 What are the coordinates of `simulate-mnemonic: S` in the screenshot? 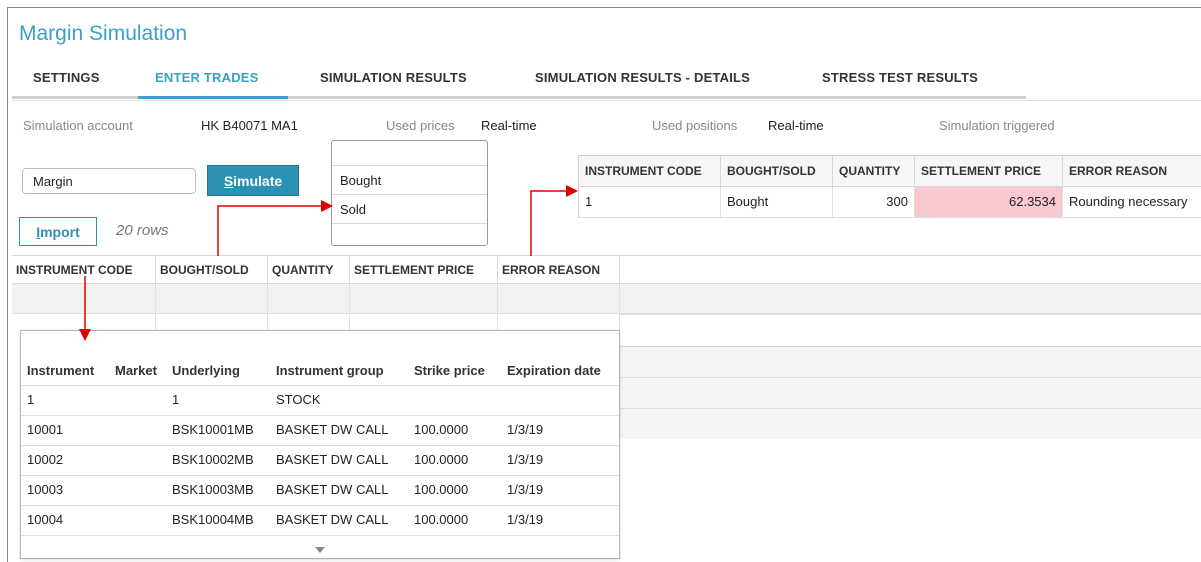 It's located at (228, 180).